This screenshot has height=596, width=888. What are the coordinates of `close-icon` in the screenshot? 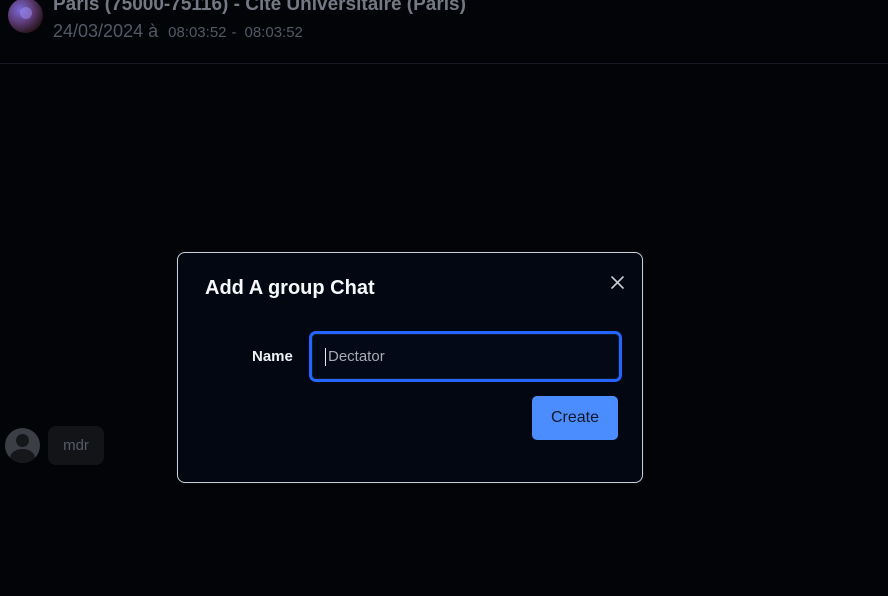 It's located at (617, 282).